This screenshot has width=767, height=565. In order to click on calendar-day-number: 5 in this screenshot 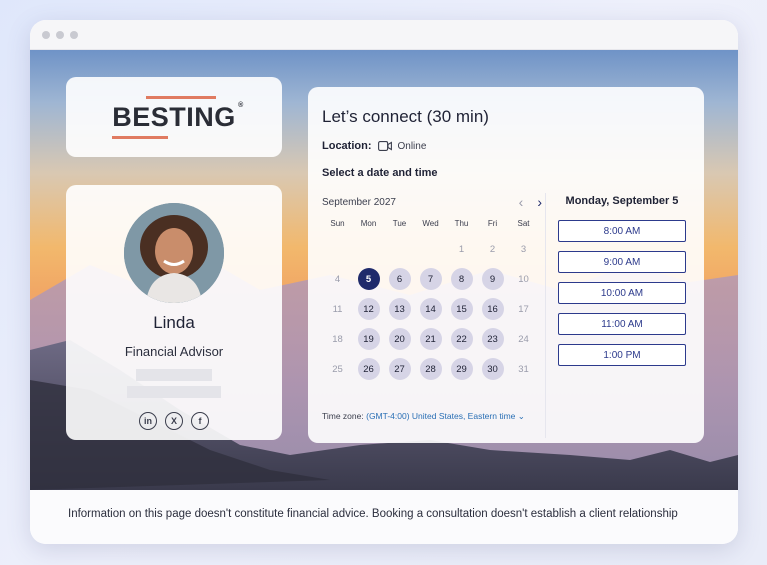, I will do `click(368, 279)`.